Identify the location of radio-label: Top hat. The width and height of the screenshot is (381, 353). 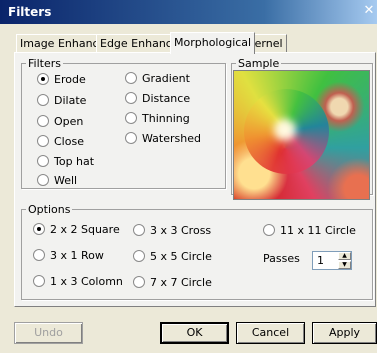
(74, 161).